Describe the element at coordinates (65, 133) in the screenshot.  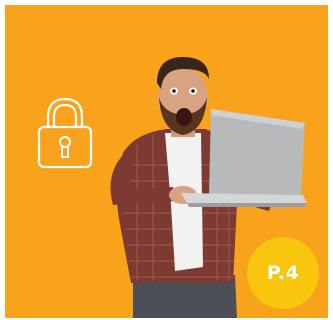
I see `lock-icon` at that location.